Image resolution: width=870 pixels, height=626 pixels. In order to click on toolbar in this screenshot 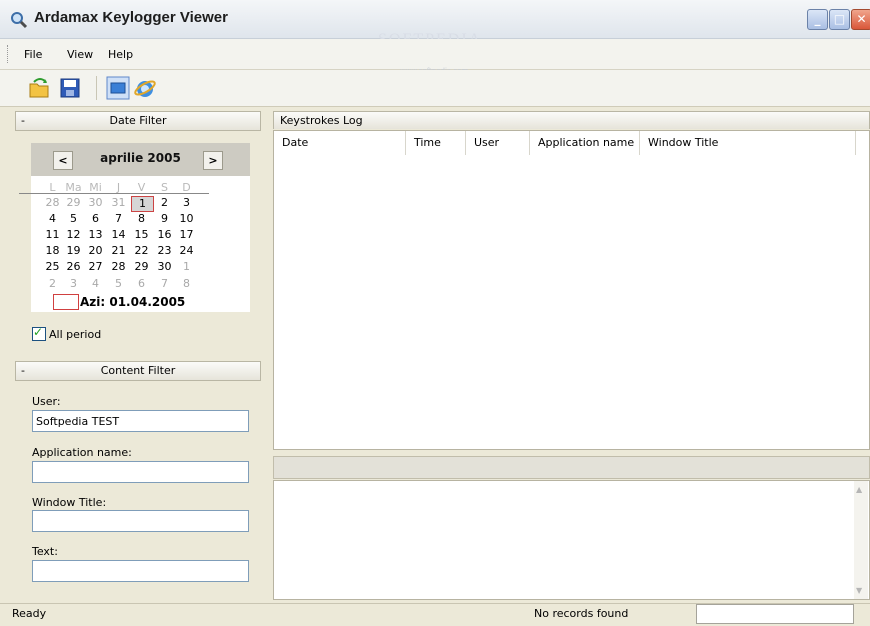, I will do `click(435, 88)`.